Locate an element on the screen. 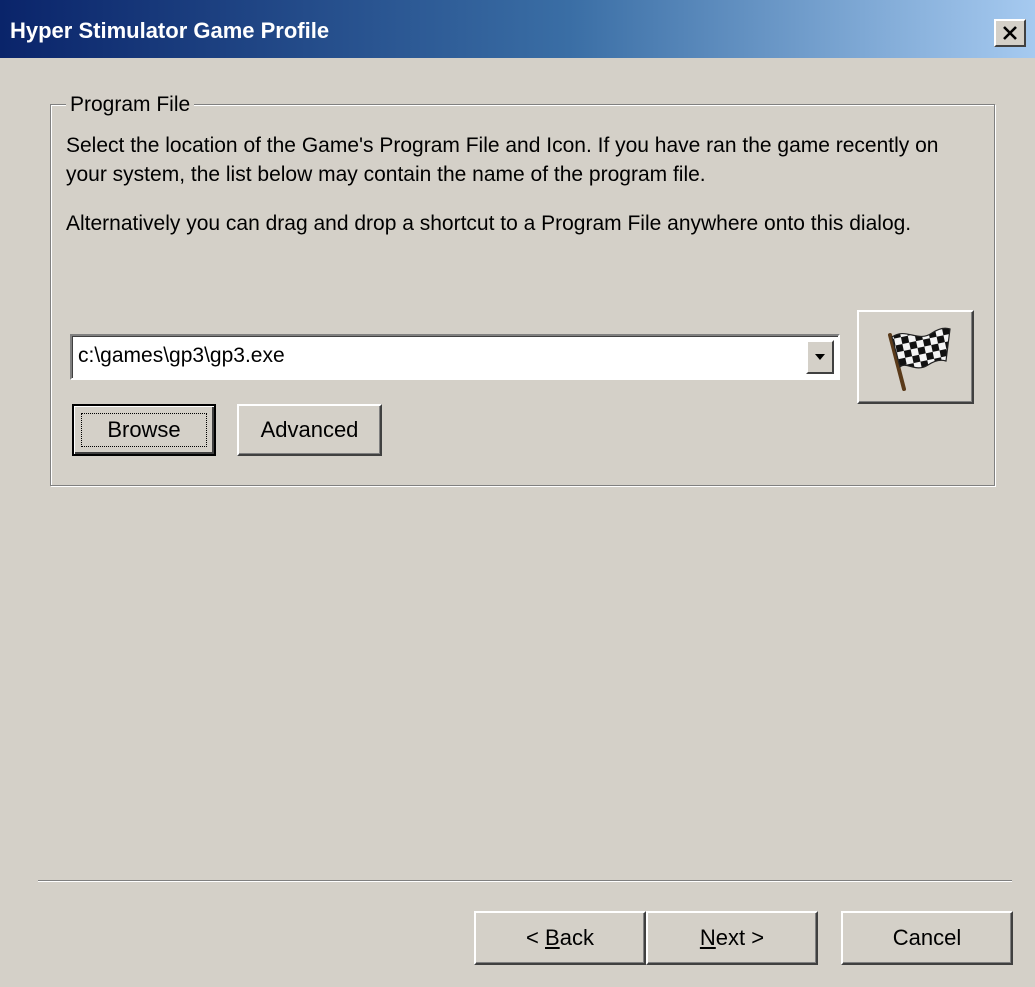  chevron-down-icon is located at coordinates (820, 357).